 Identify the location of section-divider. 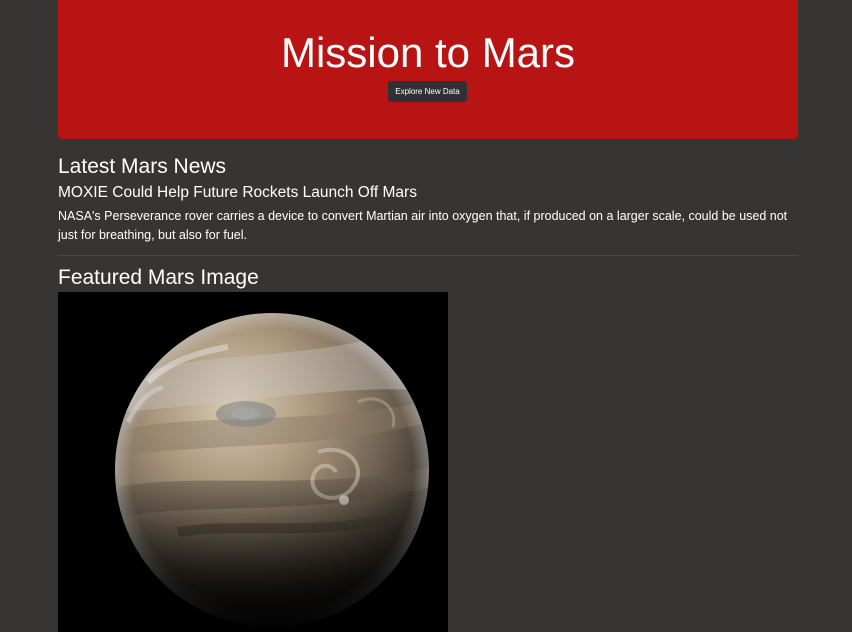
(428, 255).